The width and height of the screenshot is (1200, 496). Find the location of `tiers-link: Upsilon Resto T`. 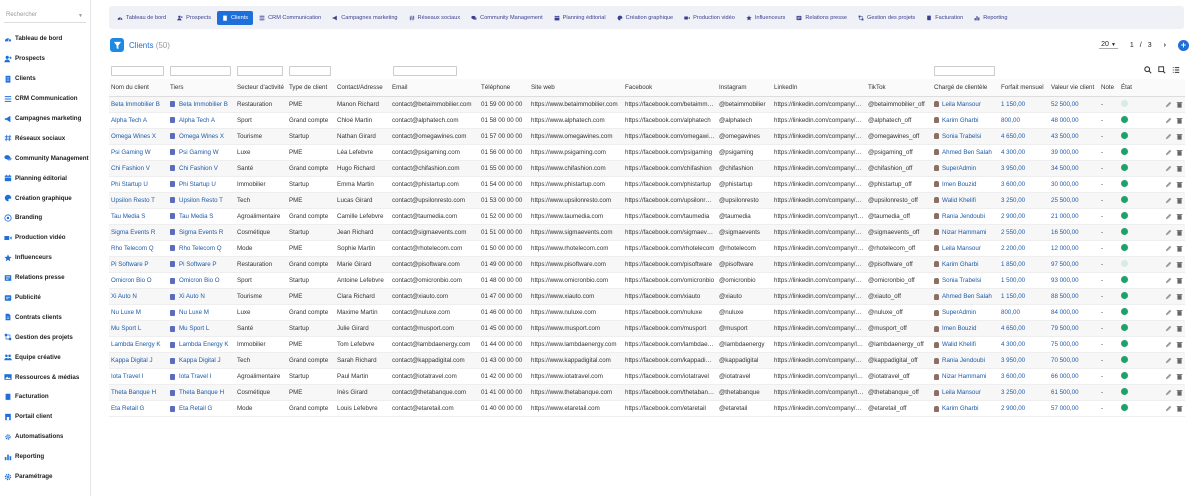

tiers-link: Upsilon Resto T is located at coordinates (201, 200).